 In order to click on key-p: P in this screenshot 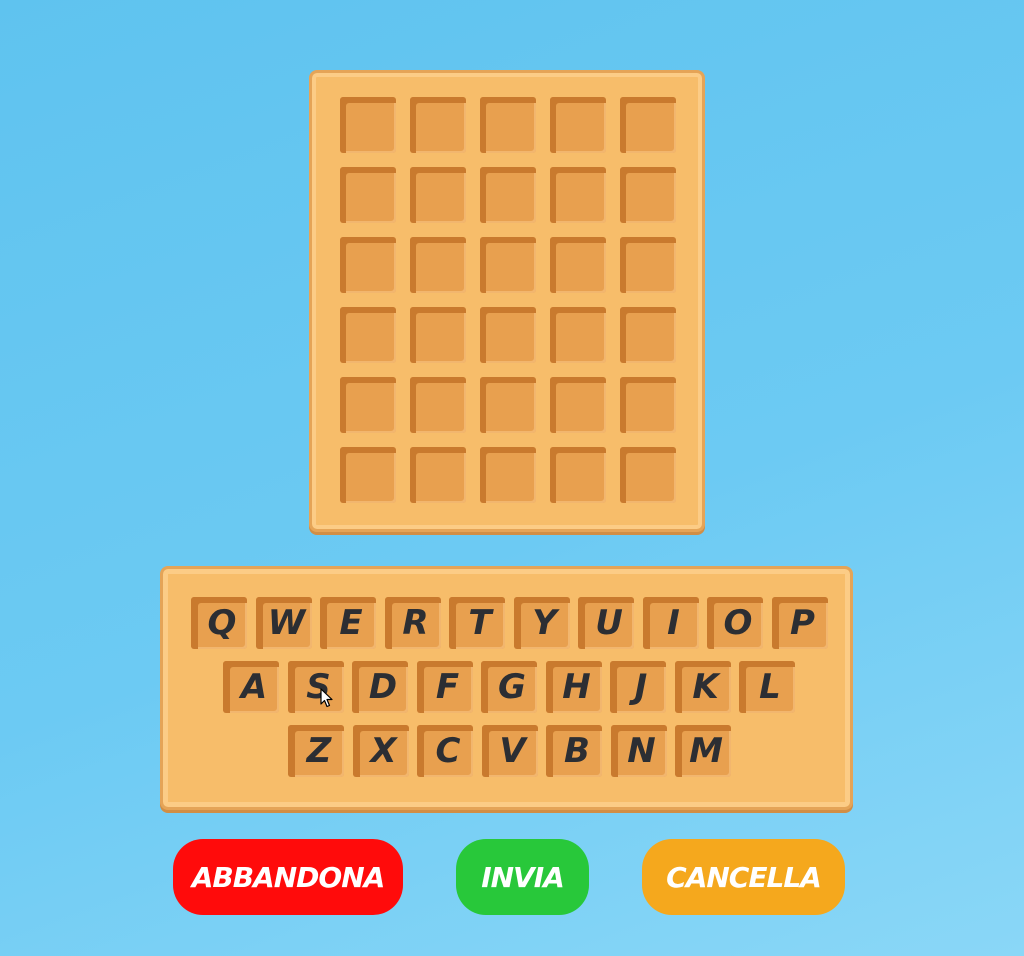, I will do `click(799, 623)`.